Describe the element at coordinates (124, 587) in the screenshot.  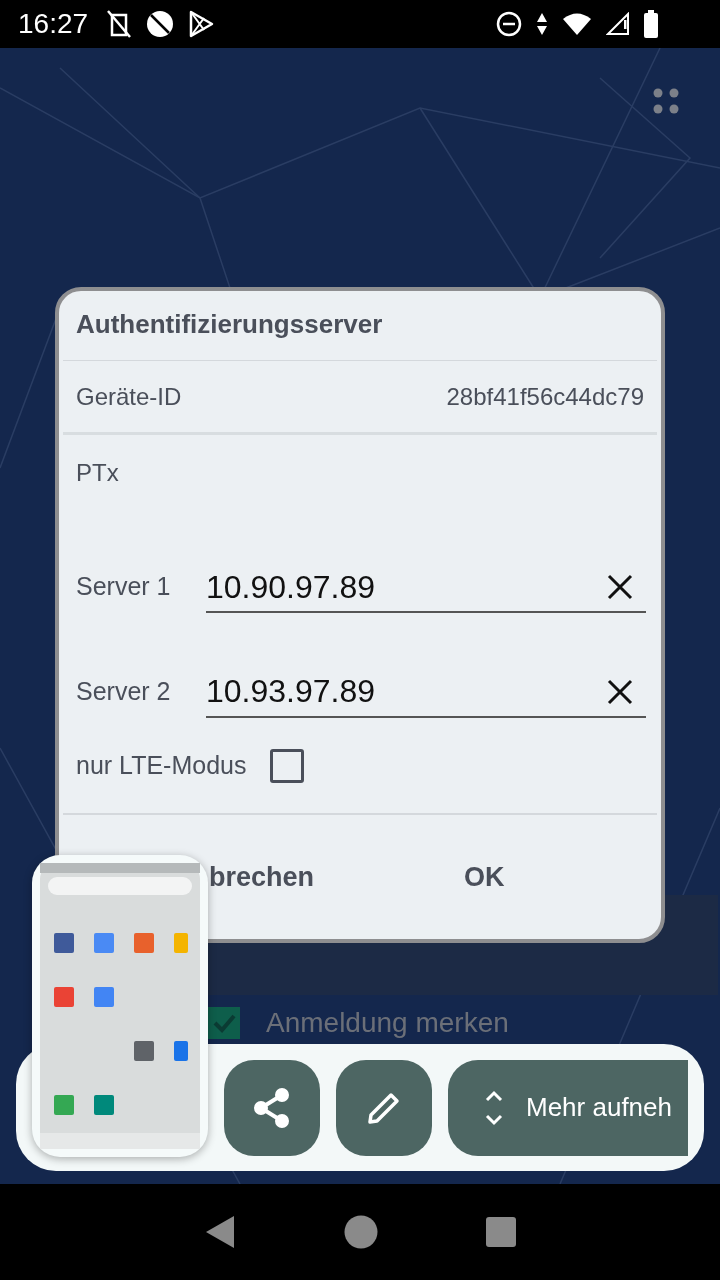
I see `server-label: Server 1` at that location.